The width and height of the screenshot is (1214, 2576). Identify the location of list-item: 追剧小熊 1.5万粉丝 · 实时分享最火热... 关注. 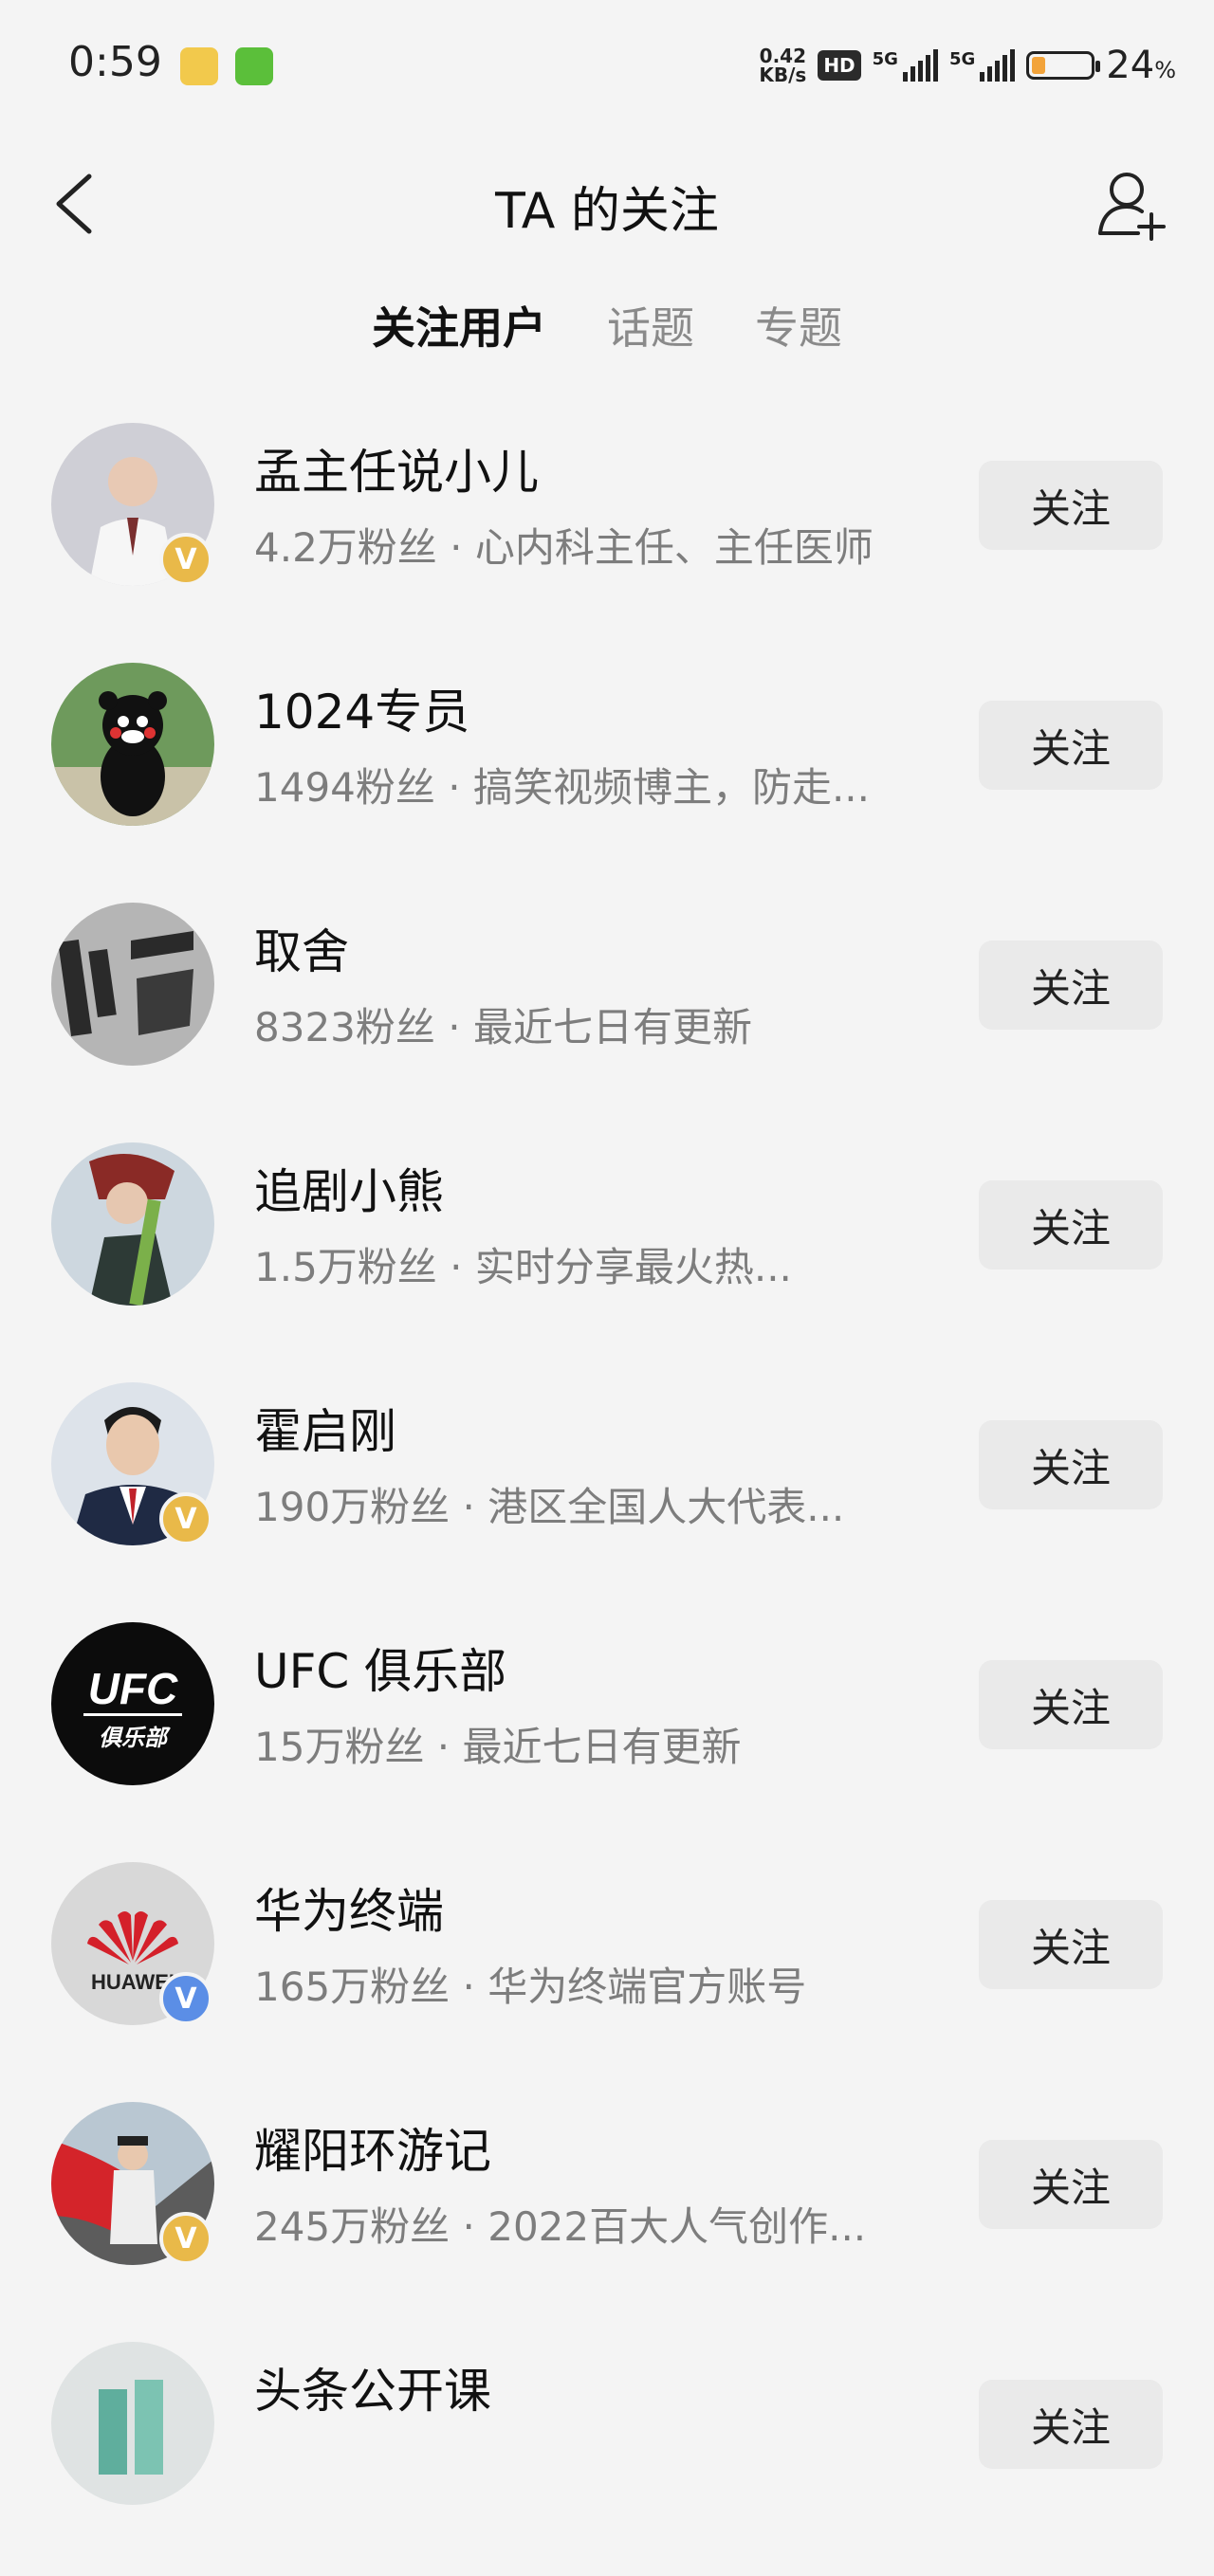
(607, 1257).